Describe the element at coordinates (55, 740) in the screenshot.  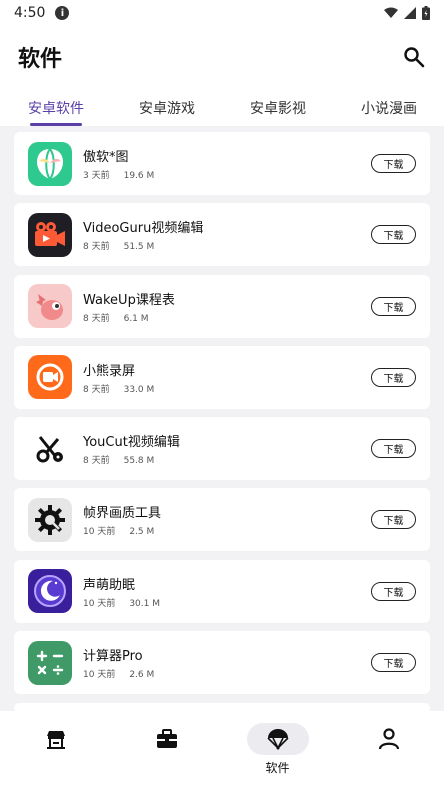
I see `store-icon` at that location.